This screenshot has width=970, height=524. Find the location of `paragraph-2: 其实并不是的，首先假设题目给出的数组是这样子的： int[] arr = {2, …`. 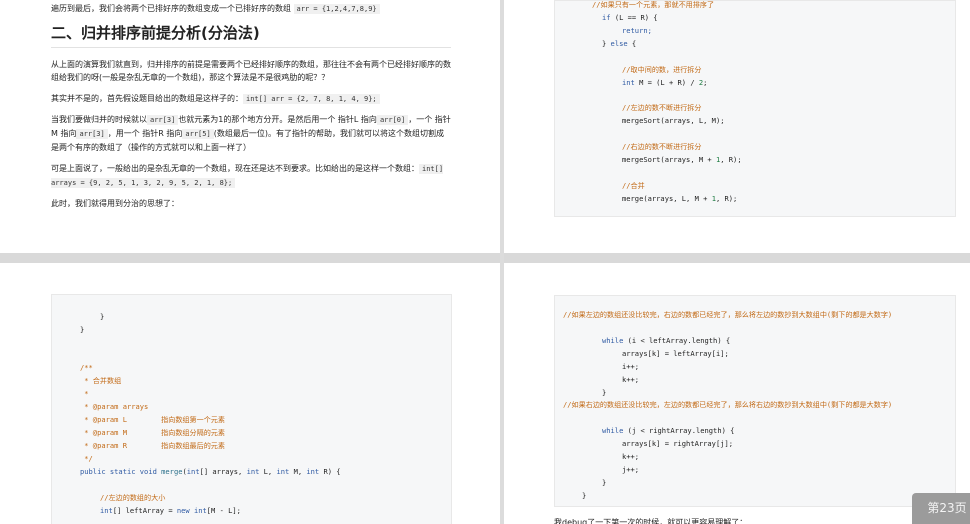

paragraph-2: 其实并不是的，首先假设题目给出的数组是这样子的： int[] arr = {2, … is located at coordinates (251, 99).